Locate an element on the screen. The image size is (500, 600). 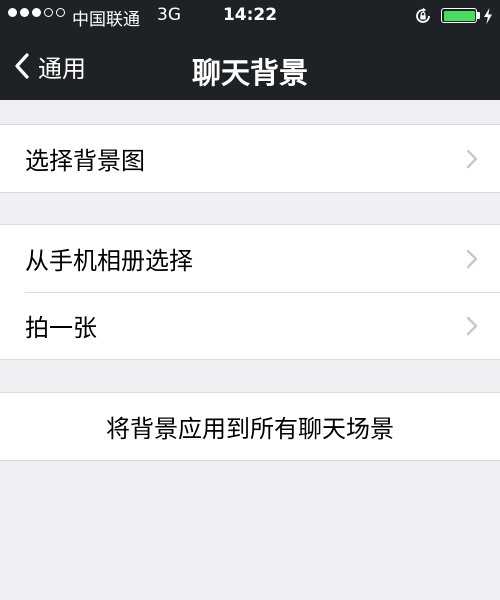
rotation-lock-icon is located at coordinates (423, 15).